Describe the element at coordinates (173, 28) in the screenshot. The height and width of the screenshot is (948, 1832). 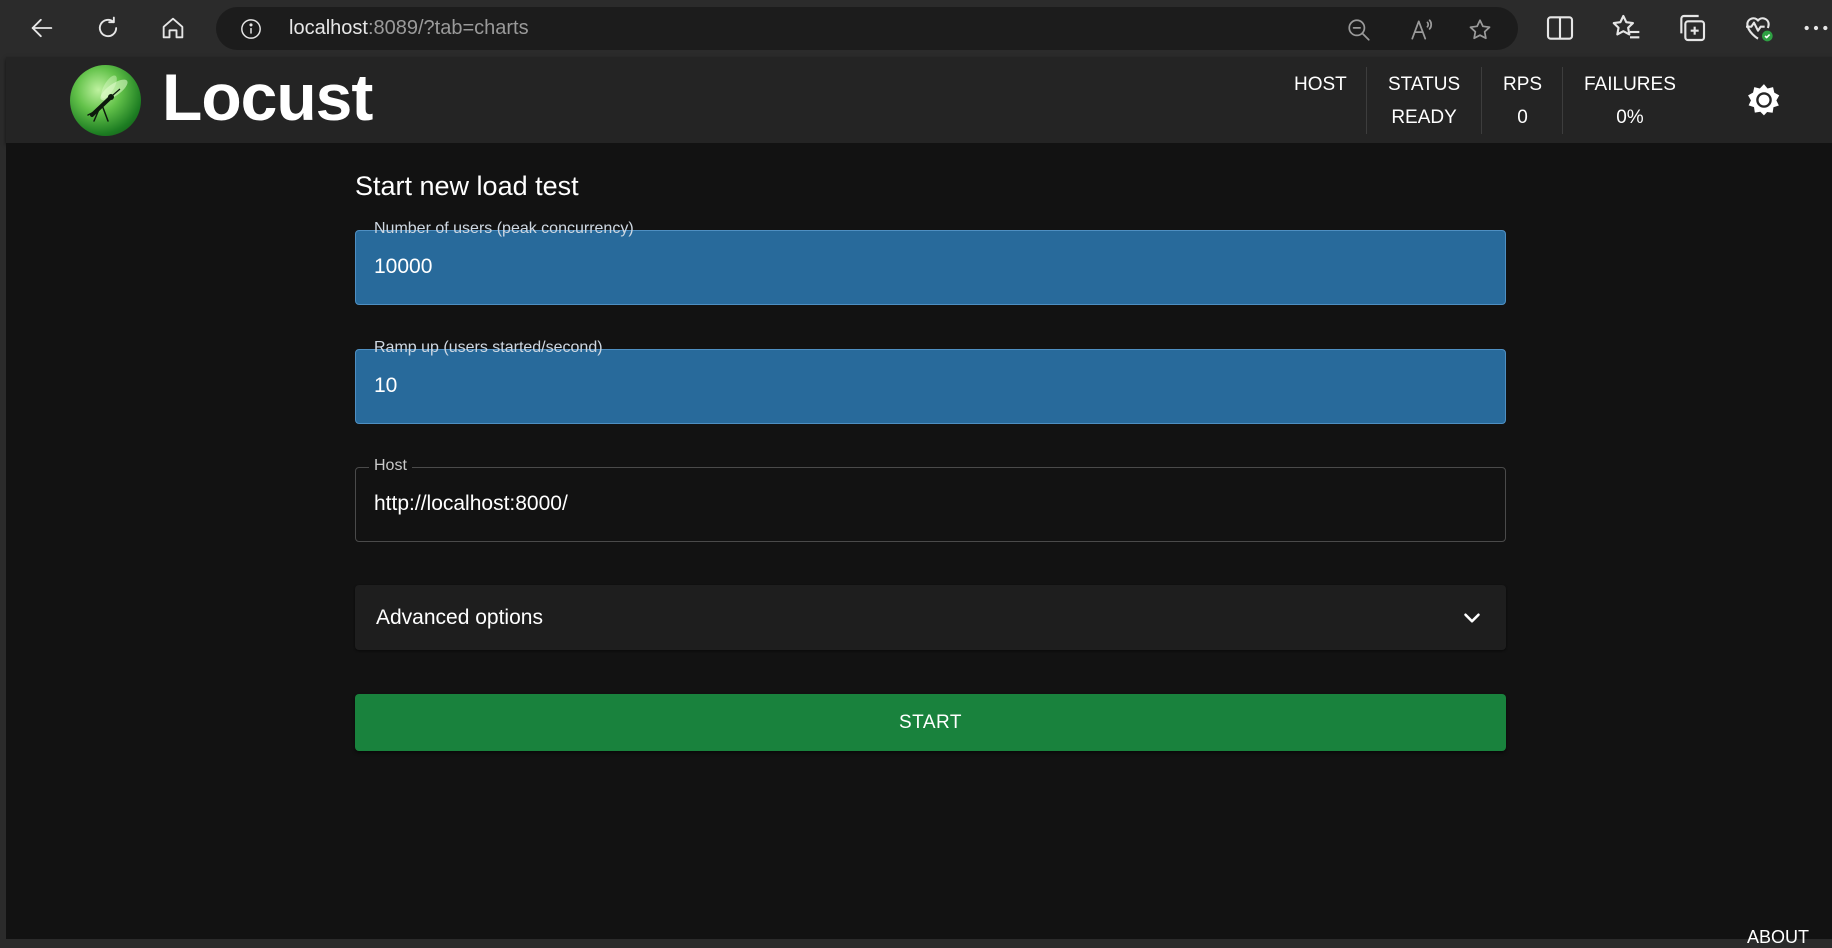
I see `home-icon` at that location.